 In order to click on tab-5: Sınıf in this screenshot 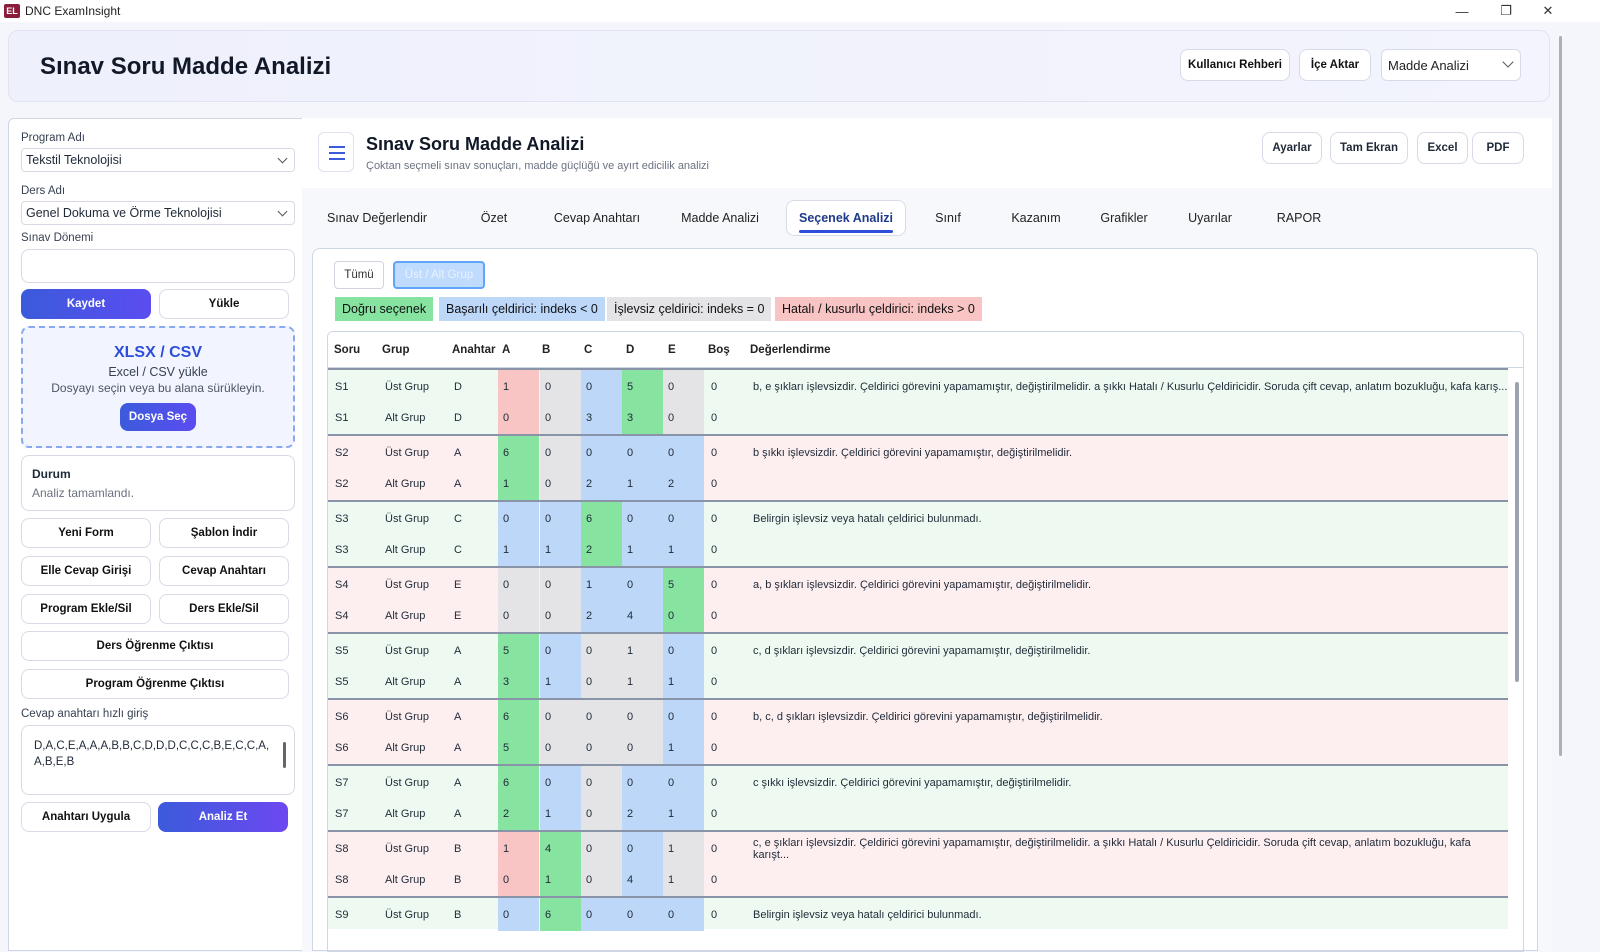, I will do `click(948, 218)`.